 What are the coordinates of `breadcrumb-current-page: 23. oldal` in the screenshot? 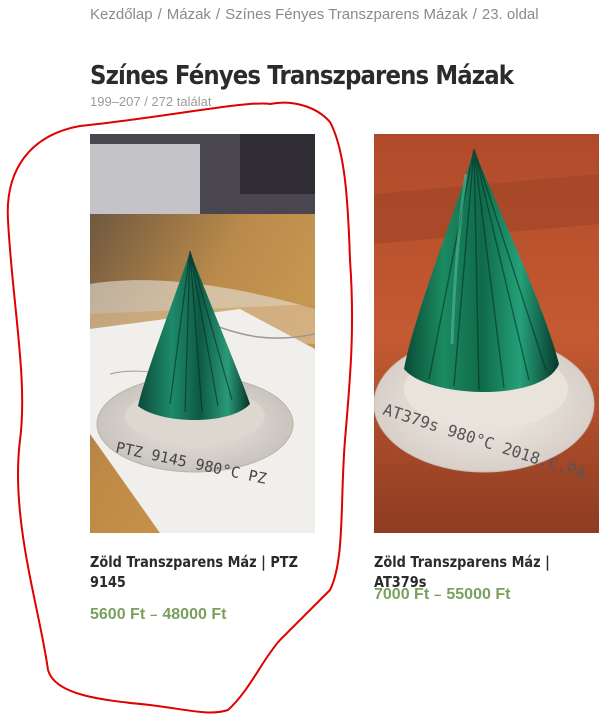 It's located at (510, 14).